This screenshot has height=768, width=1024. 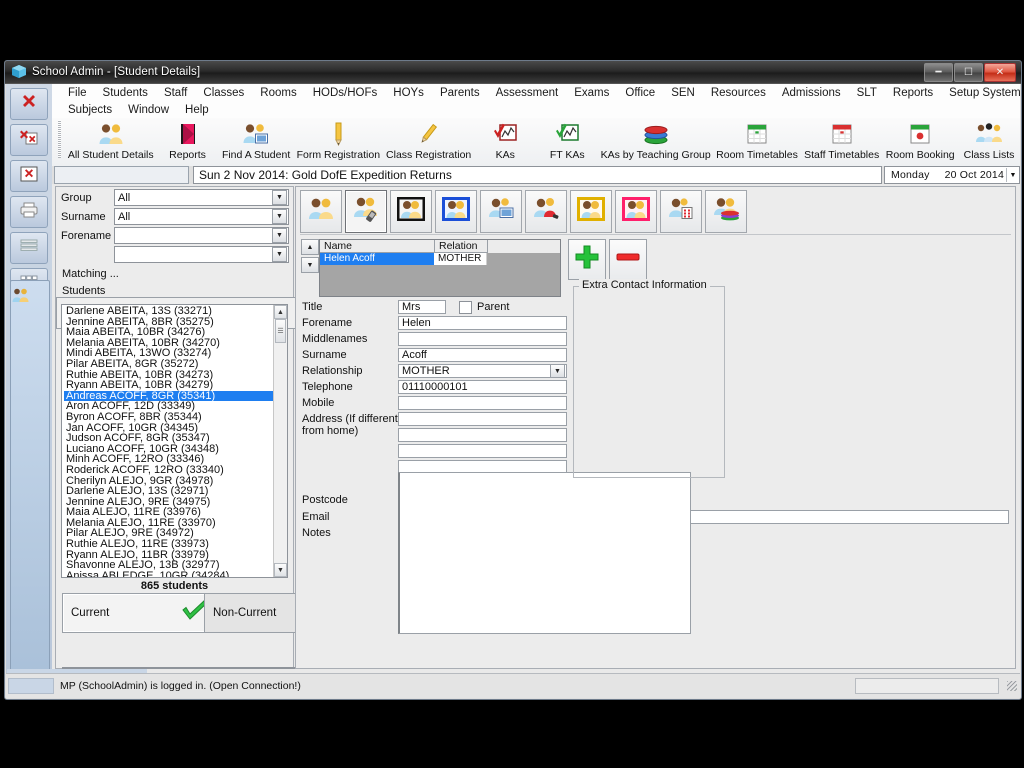 I want to click on surname-combo: All ▼, so click(x=201, y=216).